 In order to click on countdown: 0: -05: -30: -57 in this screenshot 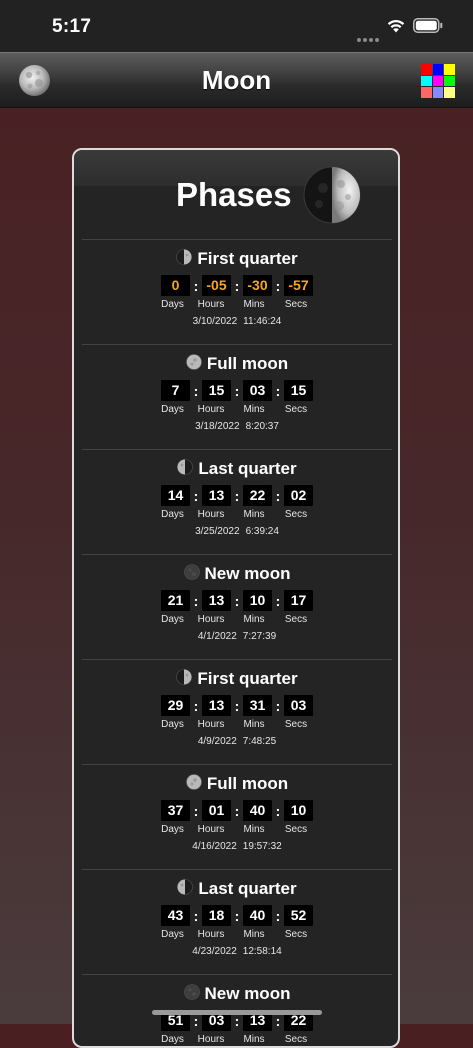, I will do `click(237, 285)`.